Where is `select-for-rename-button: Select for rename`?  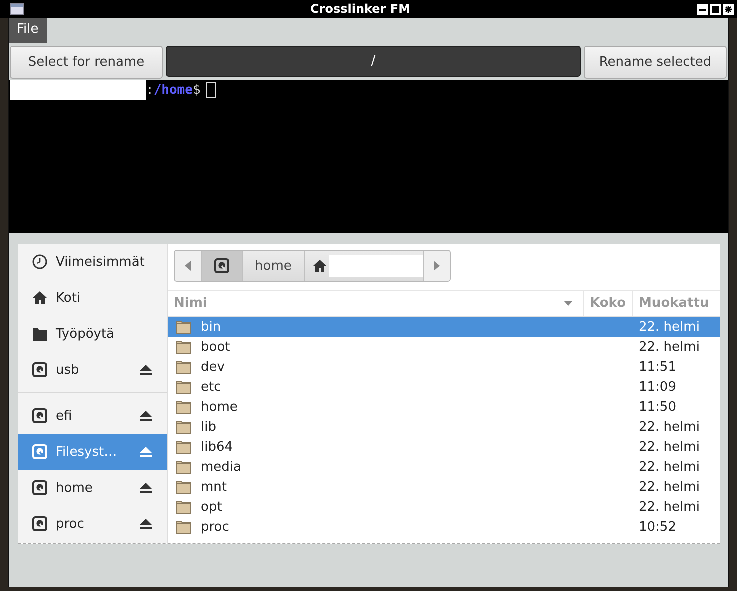
select-for-rename-button: Select for rename is located at coordinates (86, 62).